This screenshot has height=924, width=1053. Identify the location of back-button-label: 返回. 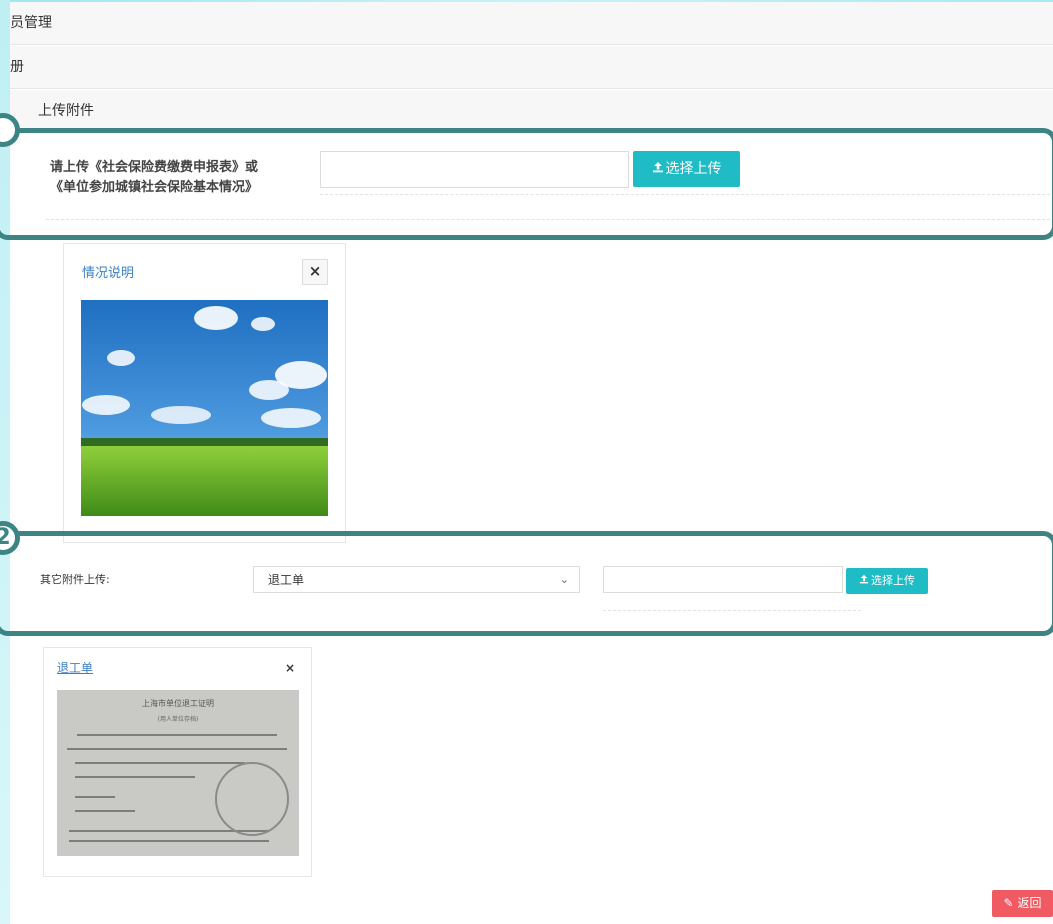
(1029, 903).